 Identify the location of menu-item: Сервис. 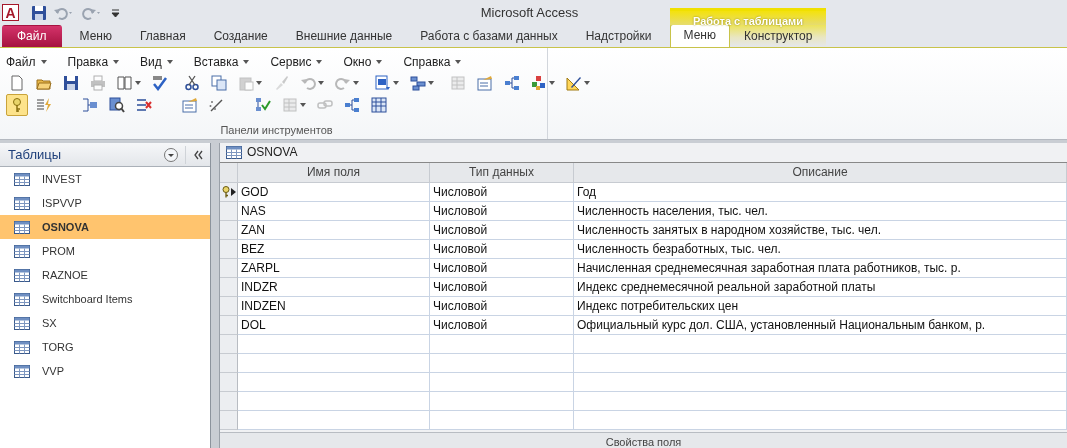
(298, 62).